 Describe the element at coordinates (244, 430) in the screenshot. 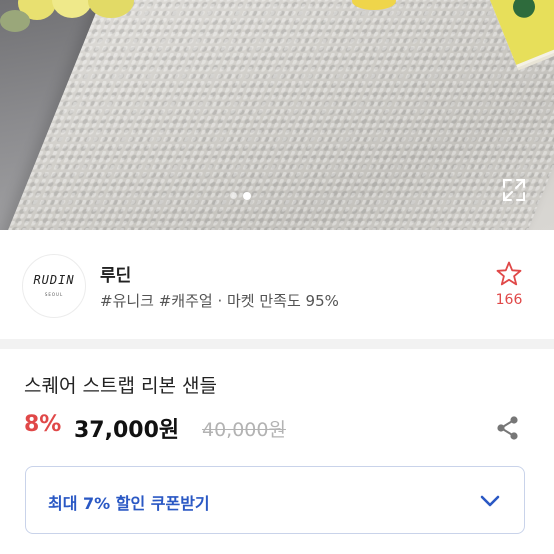

I see `original-price: 40,000원` at that location.